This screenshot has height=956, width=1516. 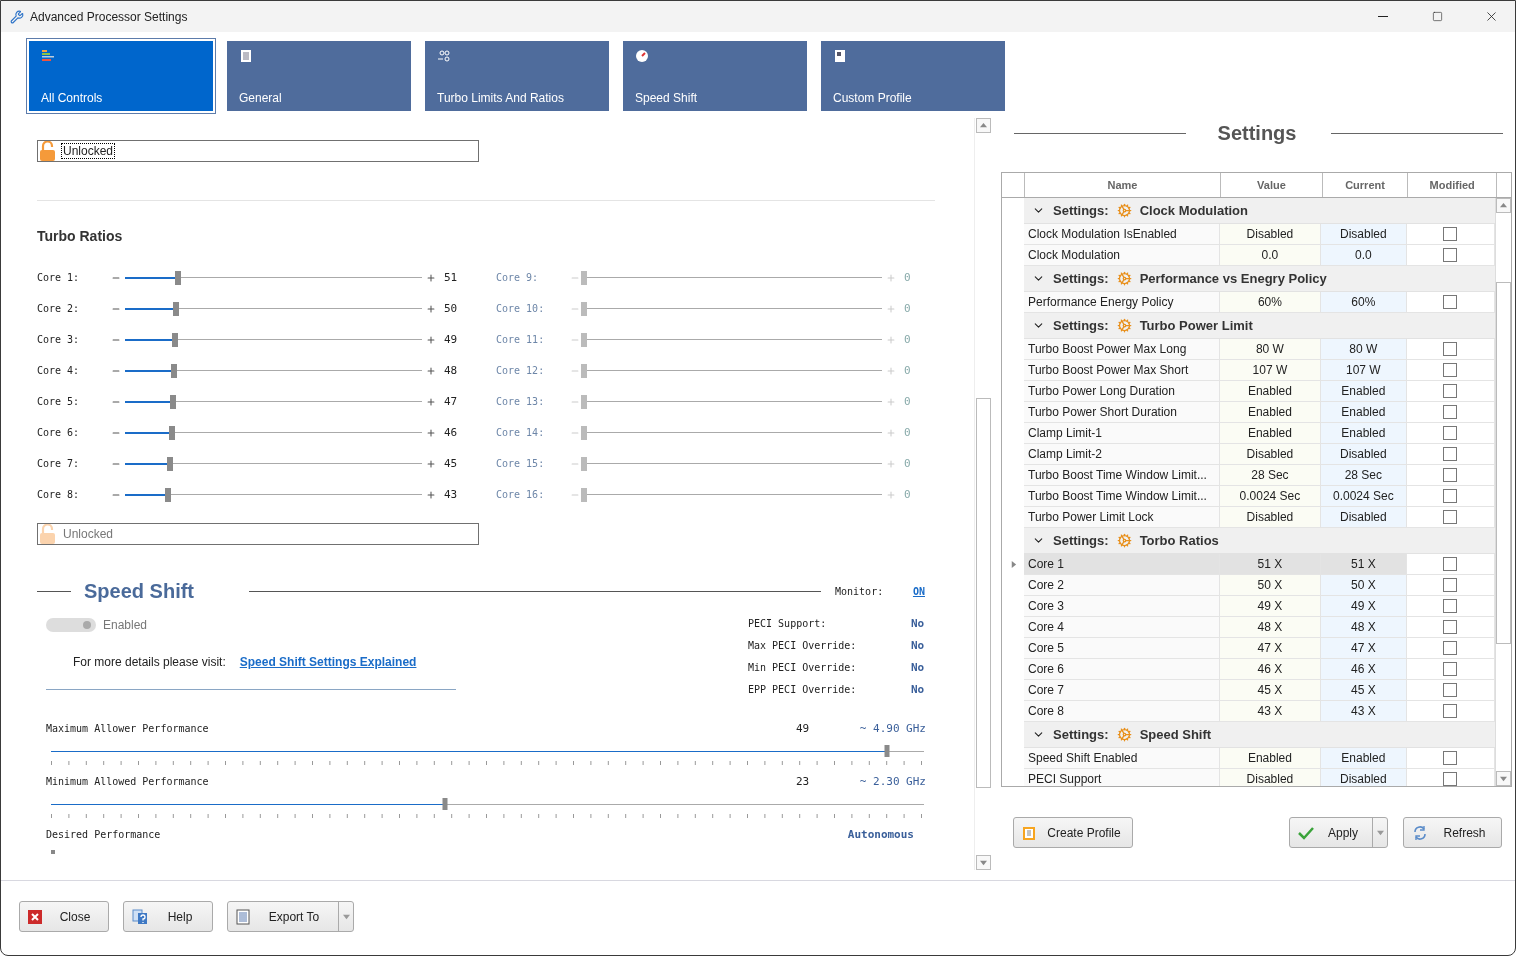 What do you see at coordinates (1122, 669) in the screenshot?
I see `name-cell: Core 6` at bounding box center [1122, 669].